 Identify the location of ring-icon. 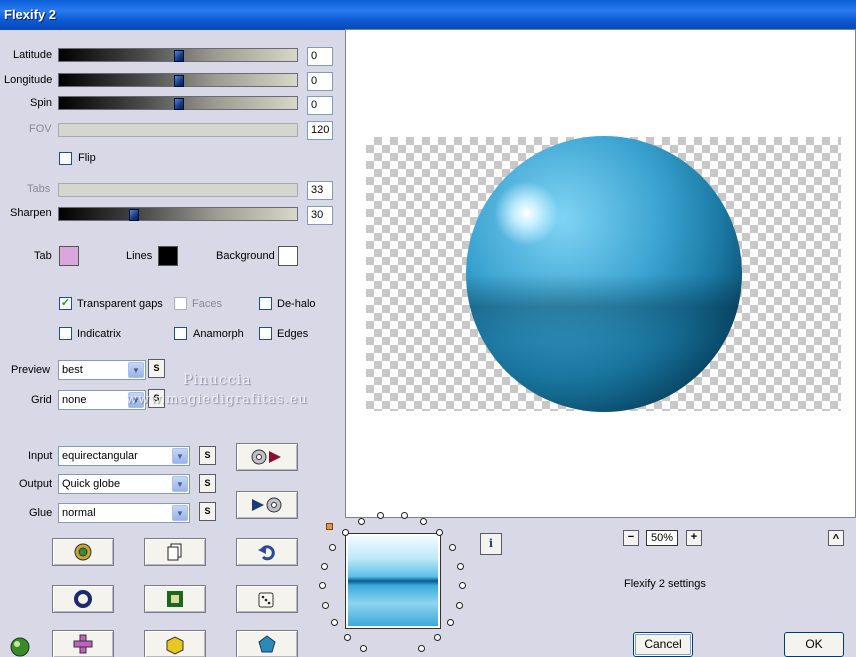
(83, 599).